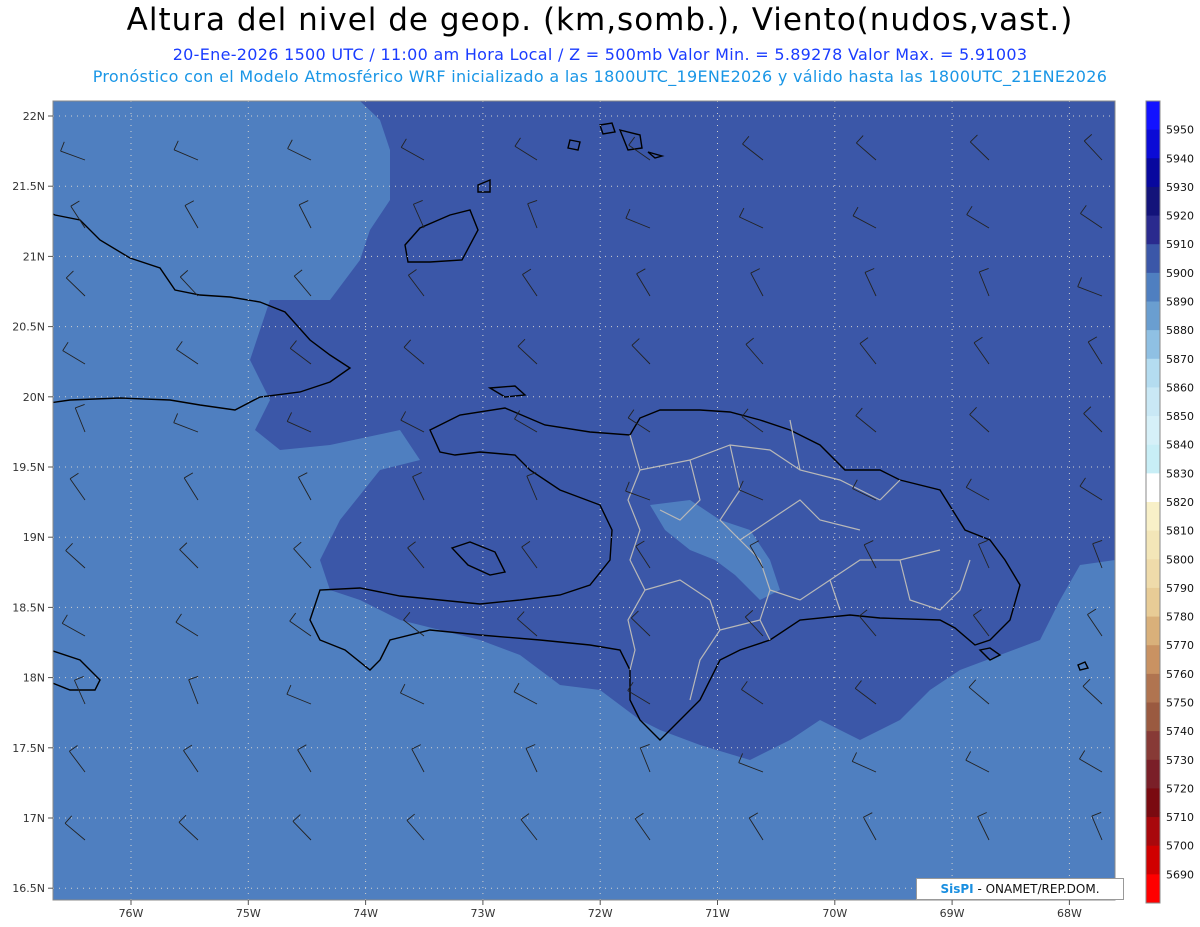  Describe the element at coordinates (952, 913) in the screenshot. I see `longitude-label: 69W` at that location.